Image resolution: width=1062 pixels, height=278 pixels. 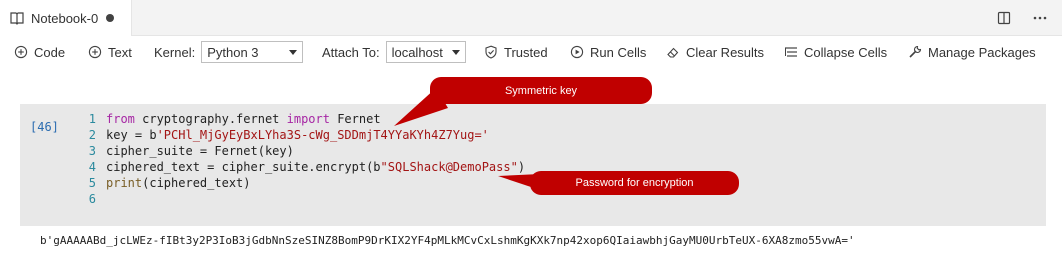 I want to click on symmetric-key-callout-text: Symmetric key, so click(x=541, y=90).